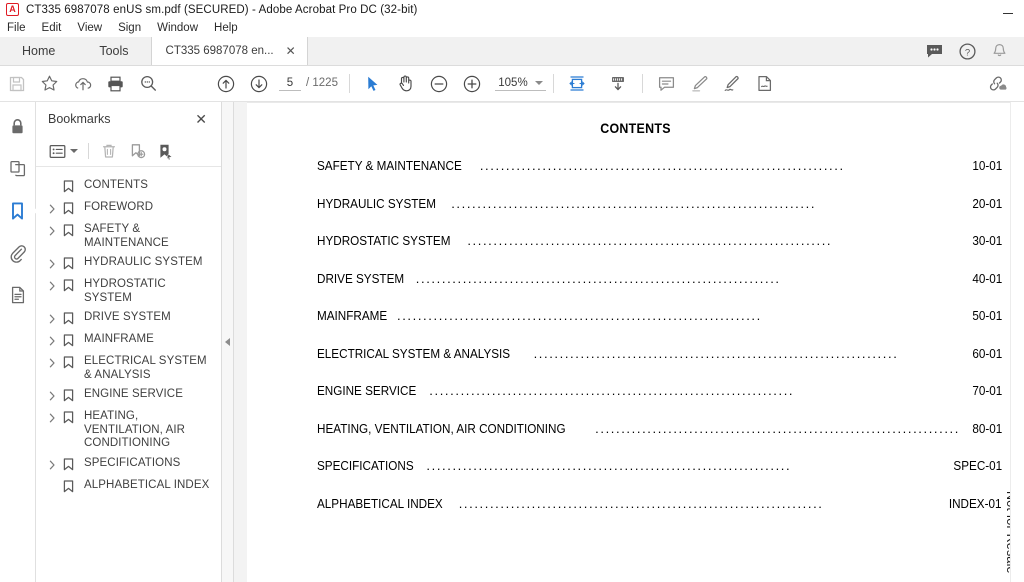  What do you see at coordinates (352, 315) in the screenshot?
I see `toc-entry-name: MAINFRAME` at bounding box center [352, 315].